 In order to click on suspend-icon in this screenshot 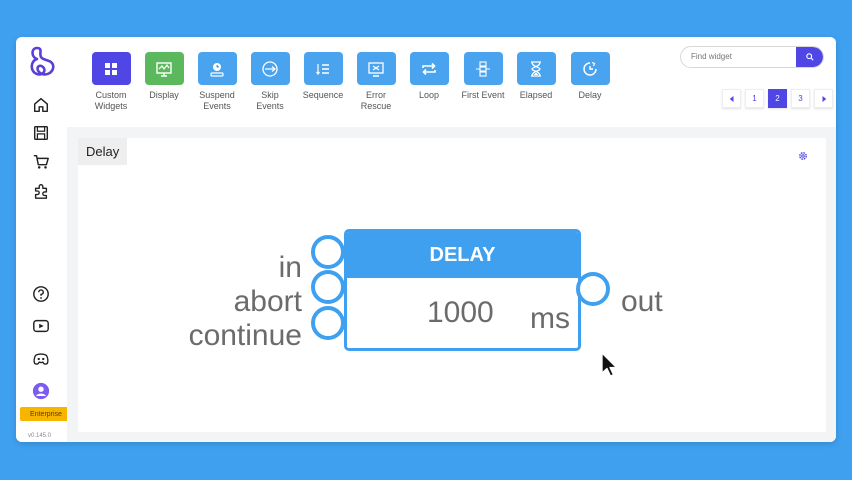, I will do `click(217, 68)`.